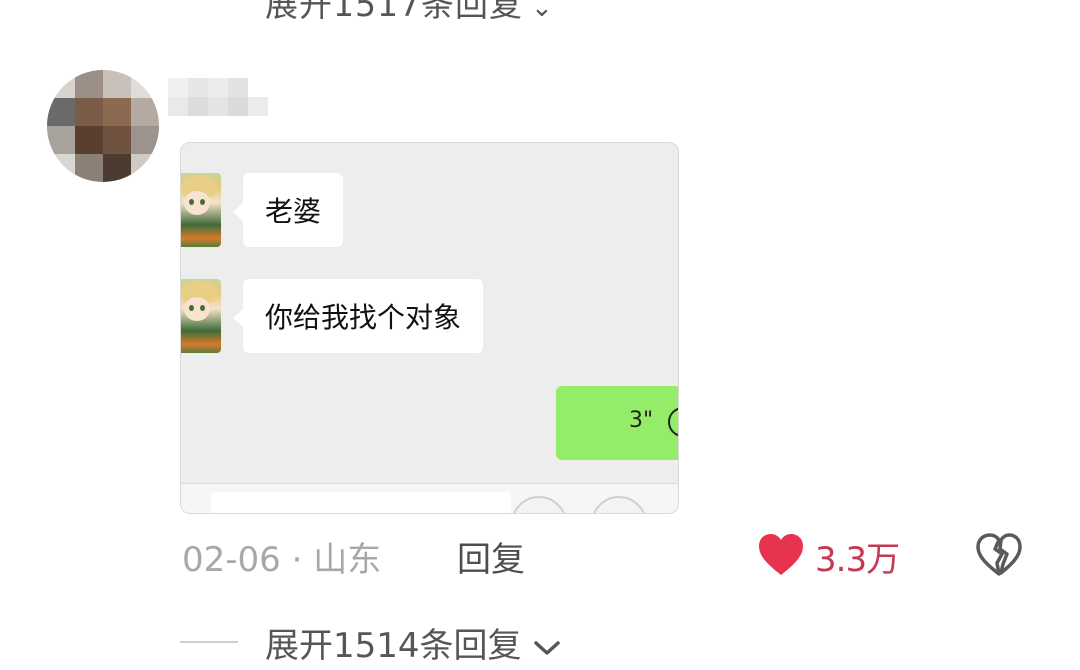 Image resolution: width=1080 pixels, height=670 pixels. I want to click on comment-date: 02-06, so click(231, 560).